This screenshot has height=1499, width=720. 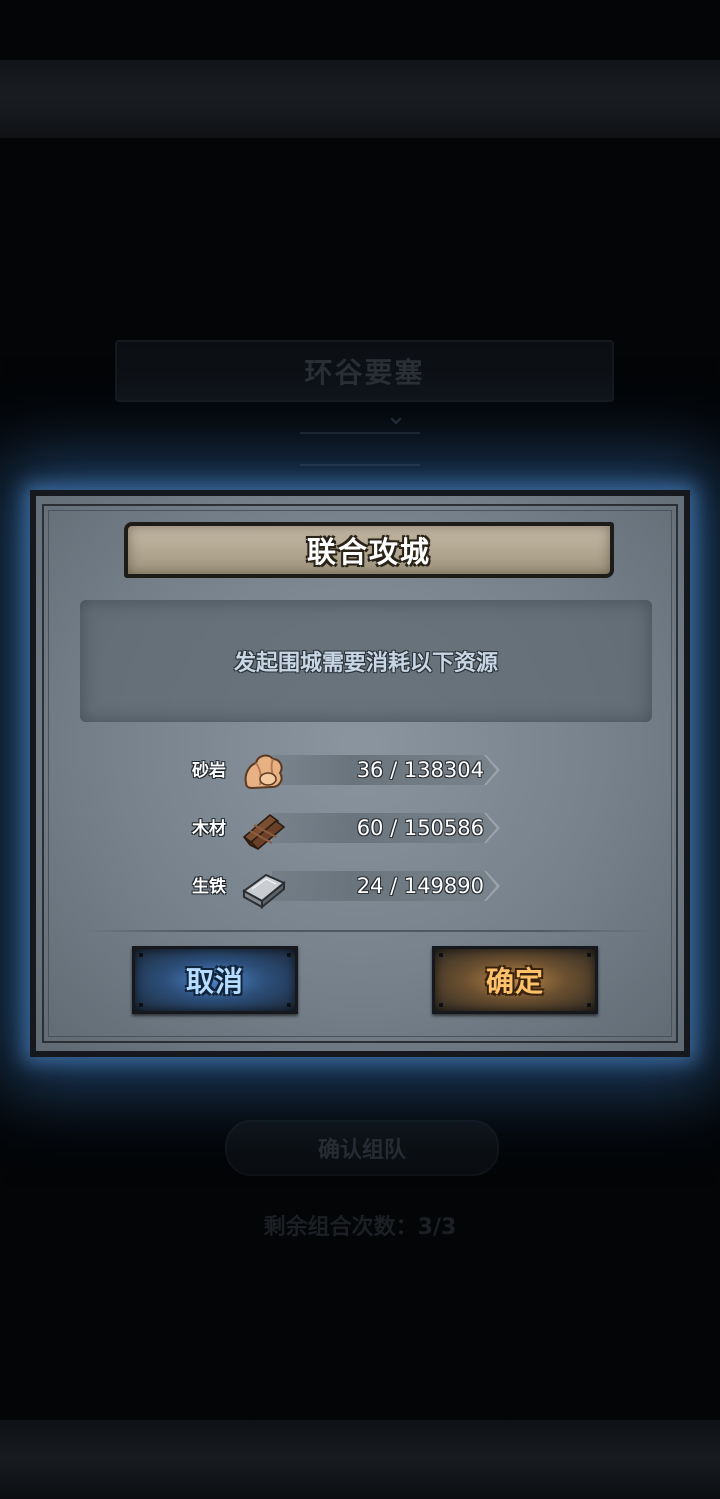 What do you see at coordinates (263, 772) in the screenshot?
I see `sandstone-icon` at bounding box center [263, 772].